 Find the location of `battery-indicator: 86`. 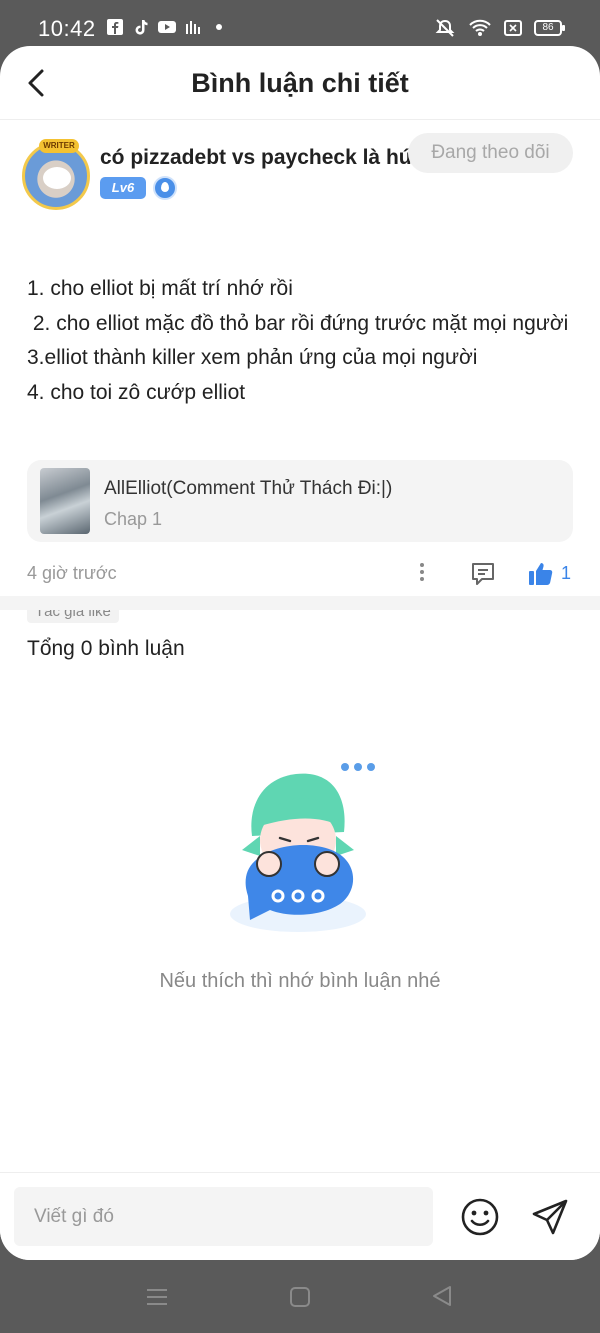

battery-indicator: 86 is located at coordinates (549, 28).